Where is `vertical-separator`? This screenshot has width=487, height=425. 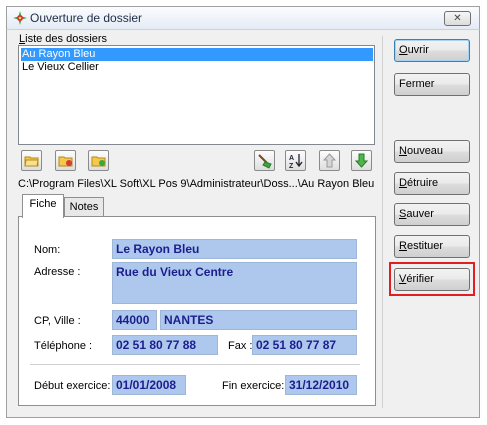 vertical-separator is located at coordinates (382, 222).